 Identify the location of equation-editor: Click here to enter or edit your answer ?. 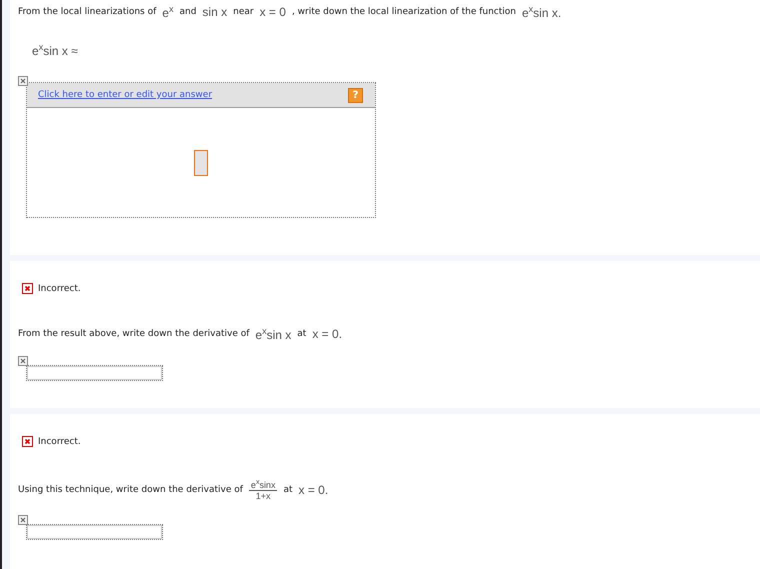
(201, 150).